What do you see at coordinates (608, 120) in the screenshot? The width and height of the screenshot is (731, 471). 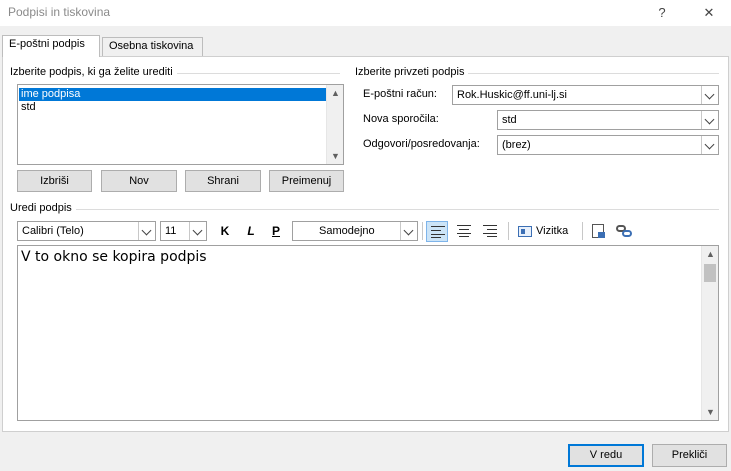 I see `new-messages-select: std` at bounding box center [608, 120].